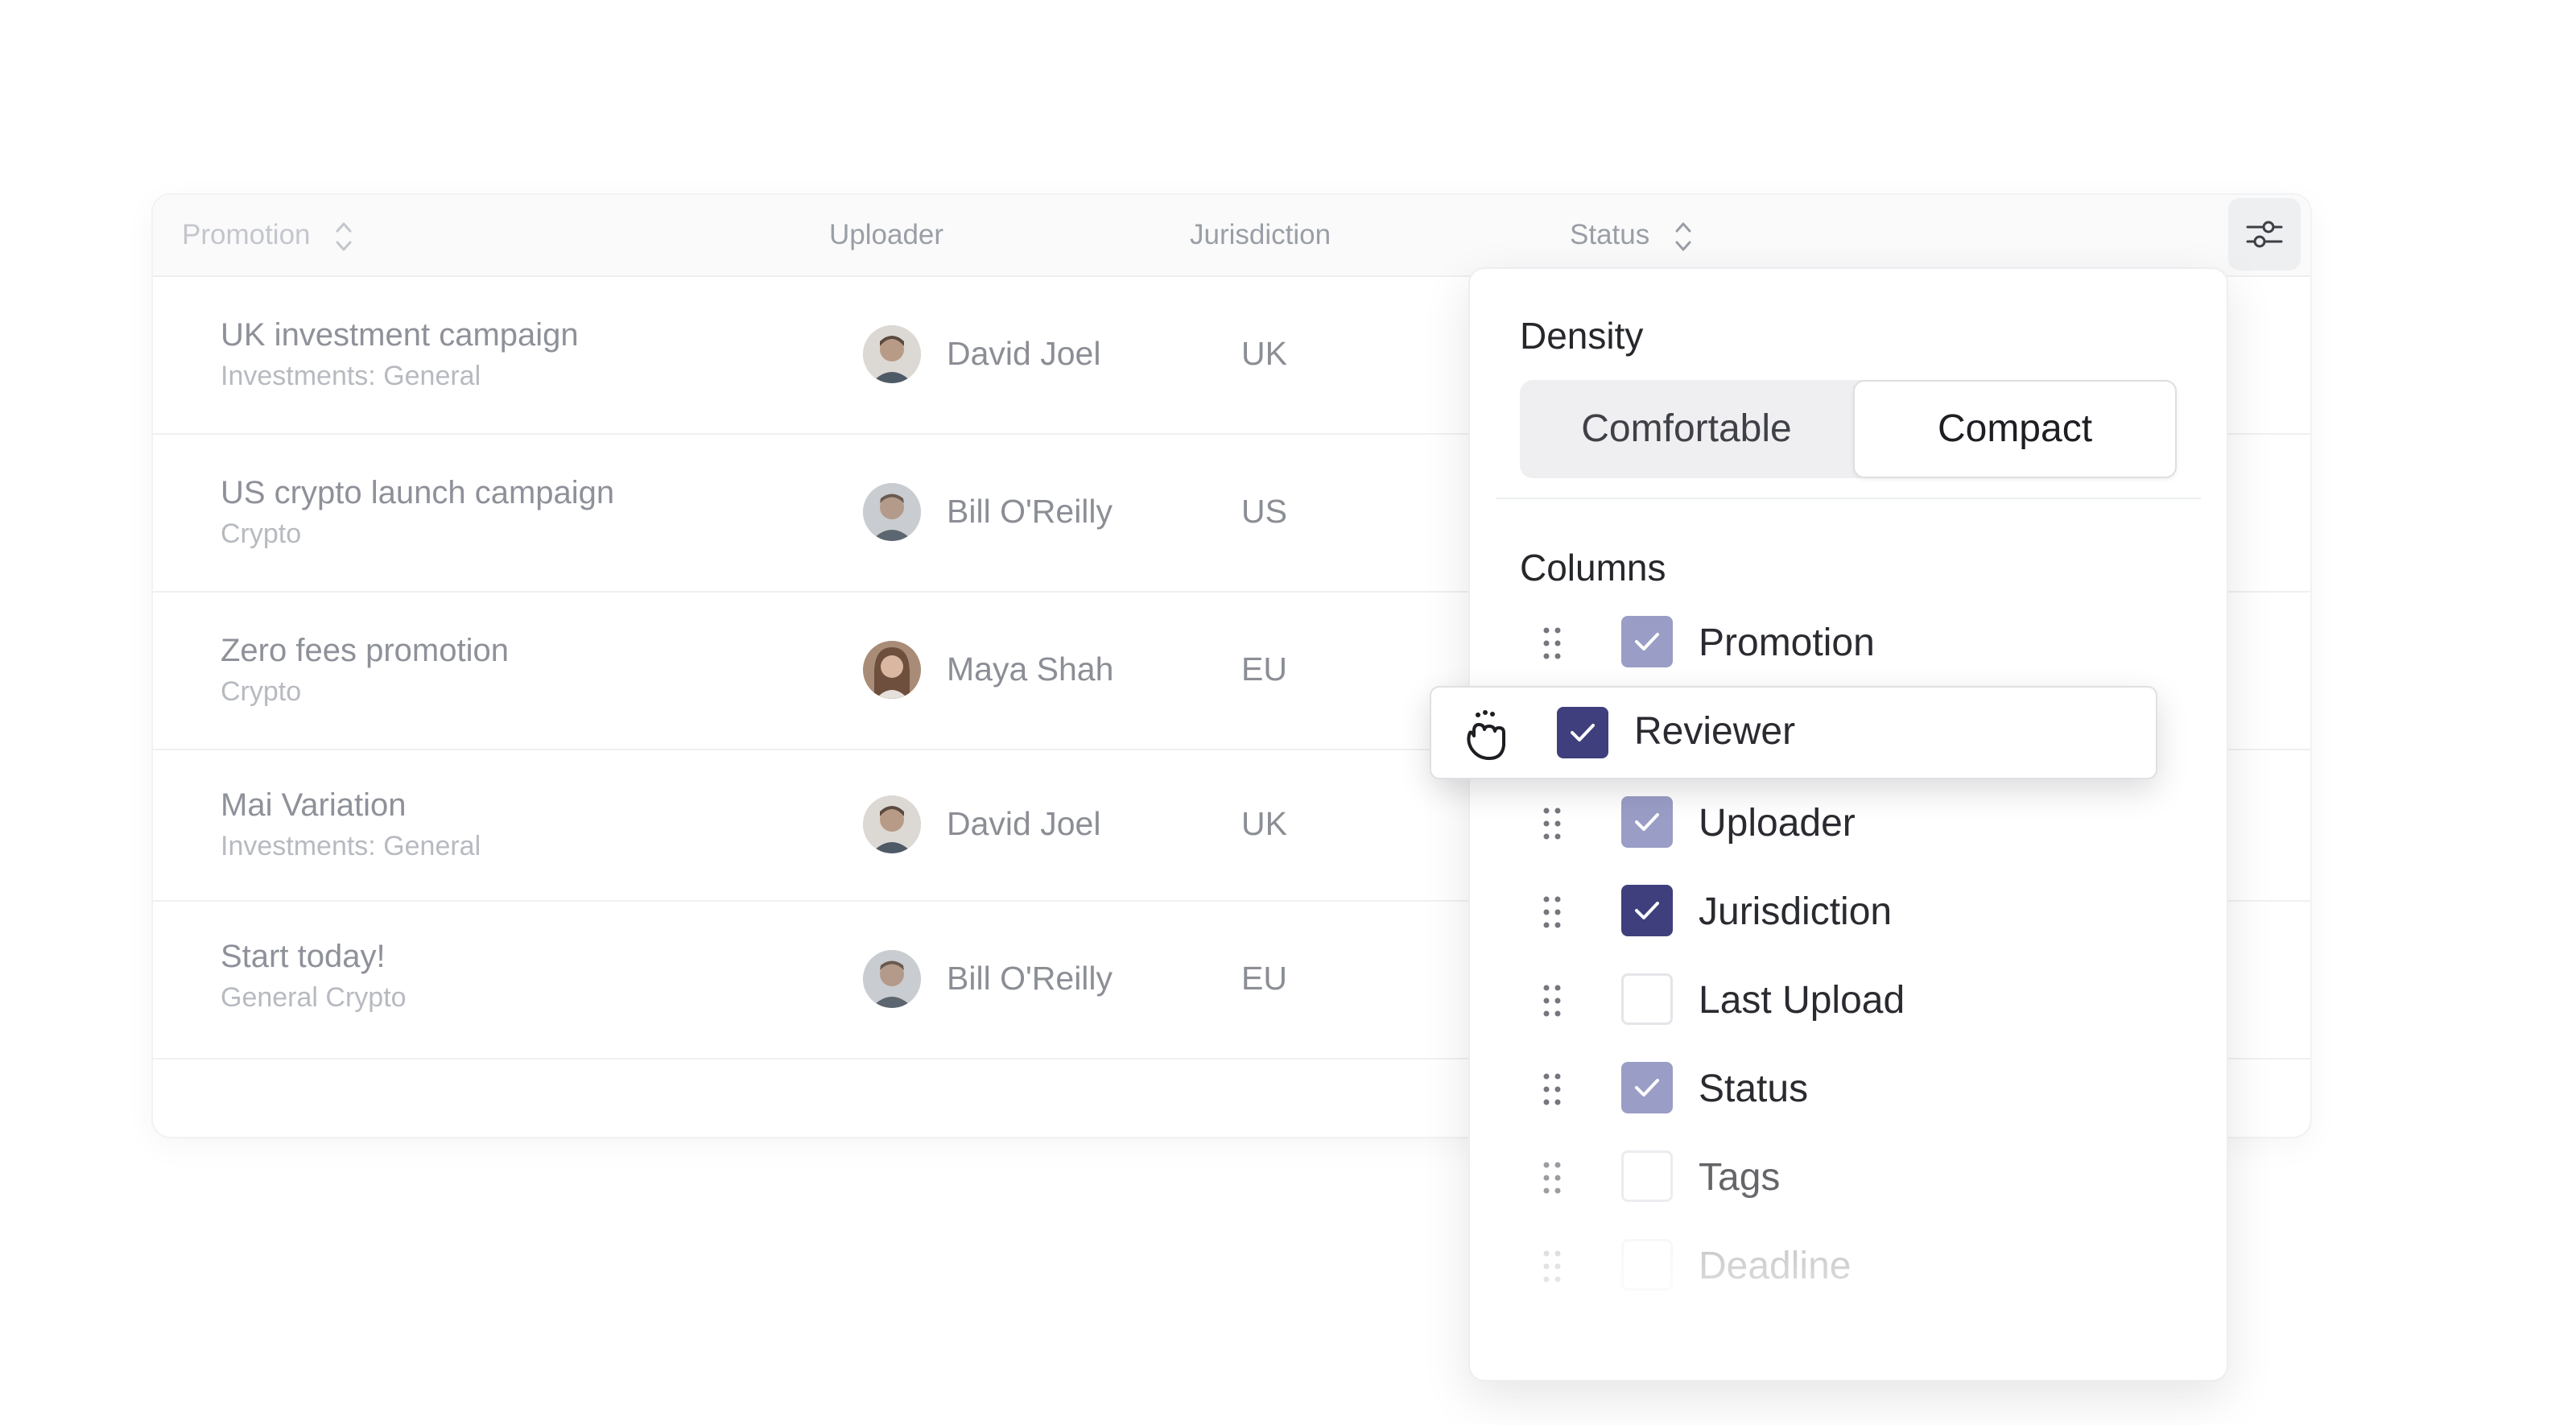  What do you see at coordinates (1687, 429) in the screenshot?
I see `density-option-comfortable: Comfortable` at bounding box center [1687, 429].